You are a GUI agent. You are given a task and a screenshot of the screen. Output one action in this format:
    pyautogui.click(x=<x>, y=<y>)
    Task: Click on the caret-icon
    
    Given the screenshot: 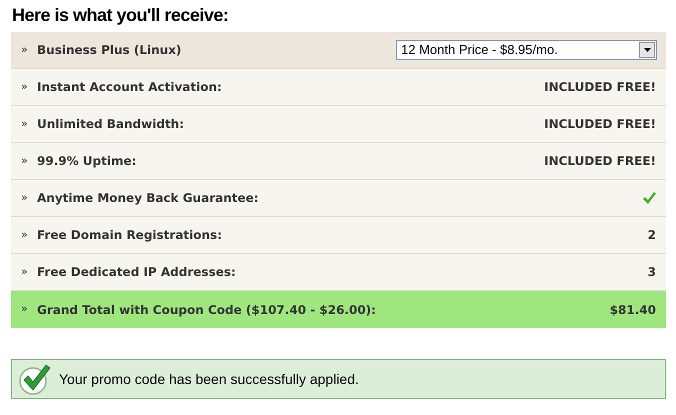 What is the action you would take?
    pyautogui.click(x=647, y=50)
    